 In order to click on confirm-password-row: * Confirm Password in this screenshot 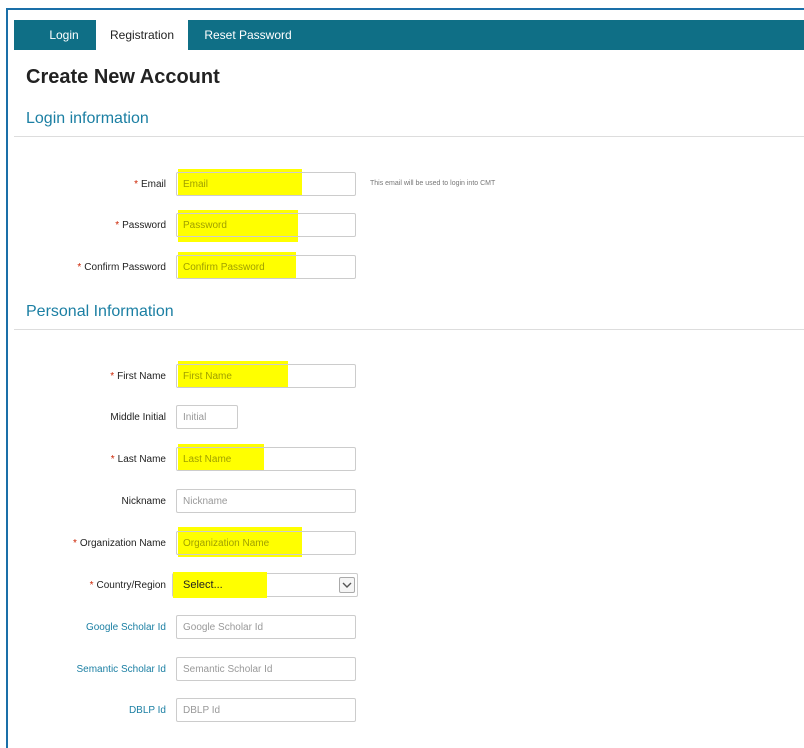, I will do `click(402, 268)`.